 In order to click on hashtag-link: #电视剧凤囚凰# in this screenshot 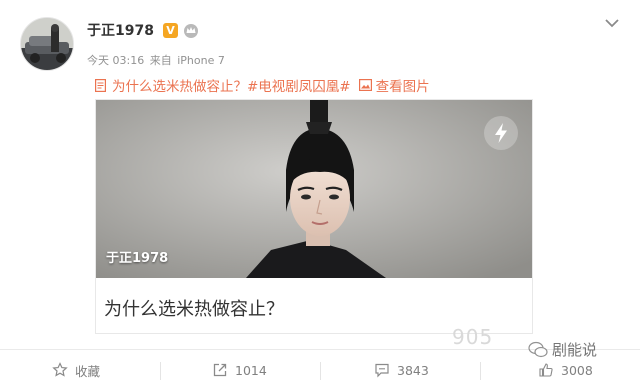, I will do `click(299, 85)`.